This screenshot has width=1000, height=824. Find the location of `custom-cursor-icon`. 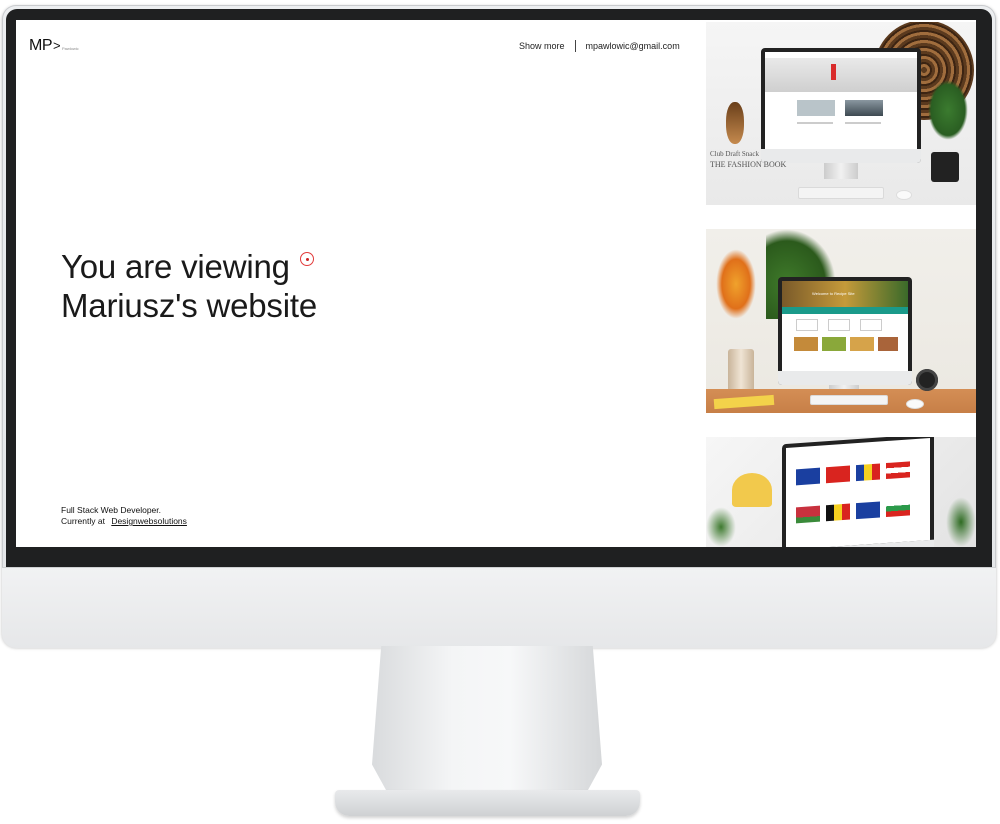

custom-cursor-icon is located at coordinates (307, 259).